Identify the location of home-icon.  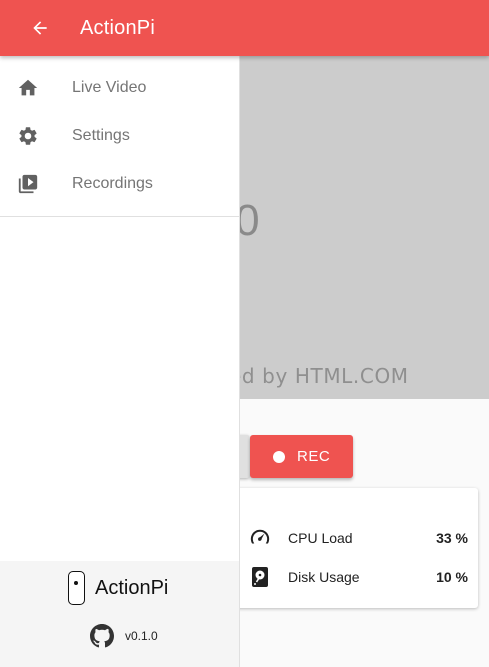
(28, 88).